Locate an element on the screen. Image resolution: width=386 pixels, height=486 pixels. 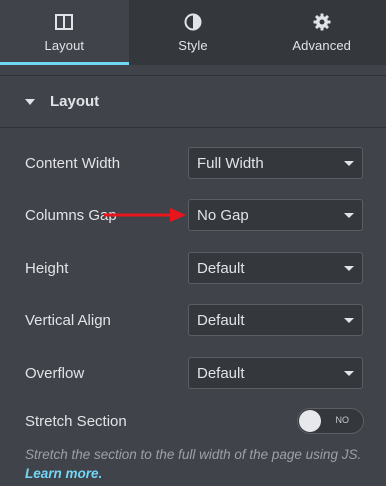
height-select: Default is located at coordinates (275, 268).